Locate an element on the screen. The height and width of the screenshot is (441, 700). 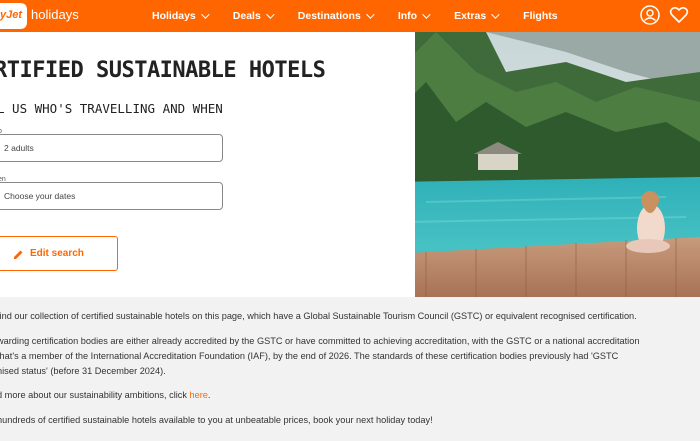
nav-item-extras: Extras is located at coordinates (477, 16).